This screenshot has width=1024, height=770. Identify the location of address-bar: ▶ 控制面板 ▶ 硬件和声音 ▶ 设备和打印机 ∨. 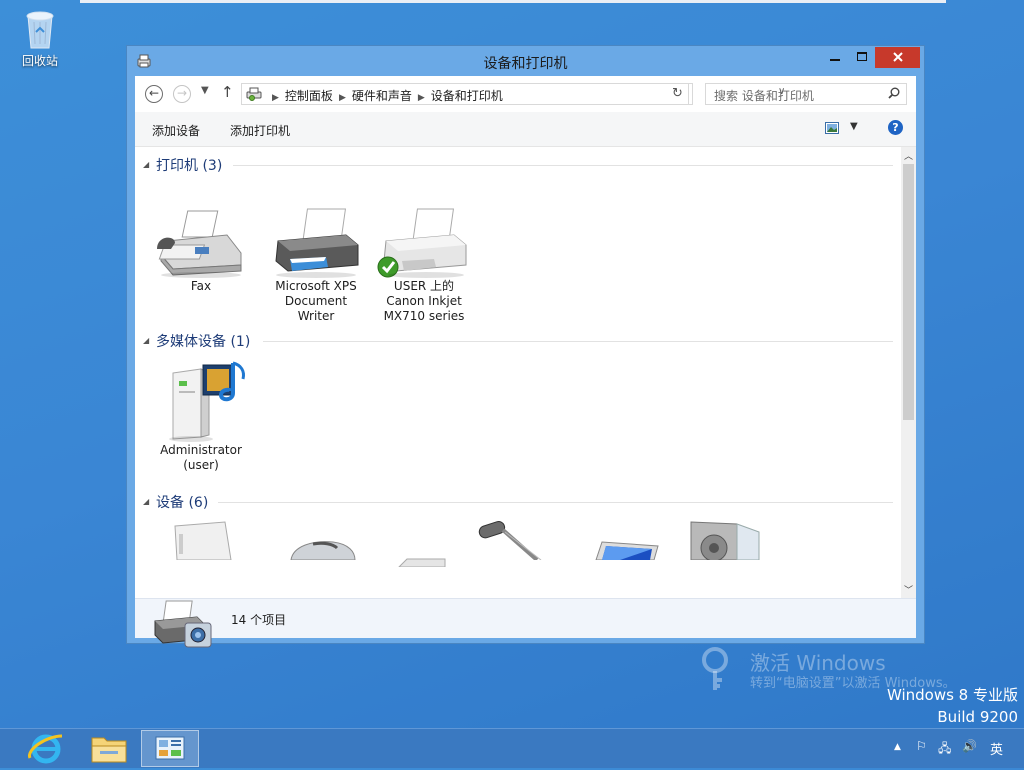
(513, 94).